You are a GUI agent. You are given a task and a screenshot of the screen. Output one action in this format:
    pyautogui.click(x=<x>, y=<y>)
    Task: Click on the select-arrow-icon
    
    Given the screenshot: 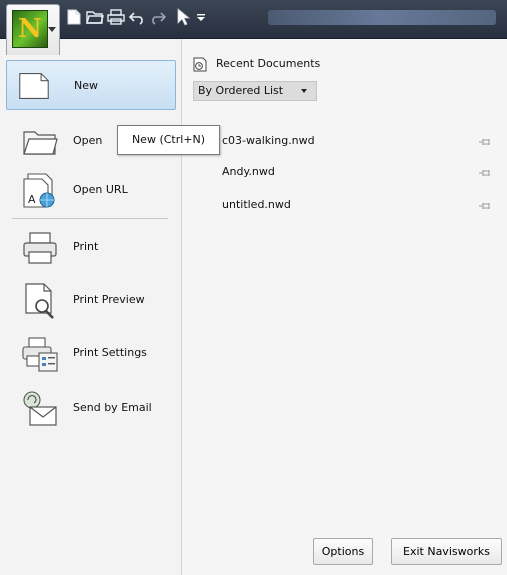 What is the action you would take?
    pyautogui.click(x=184, y=17)
    